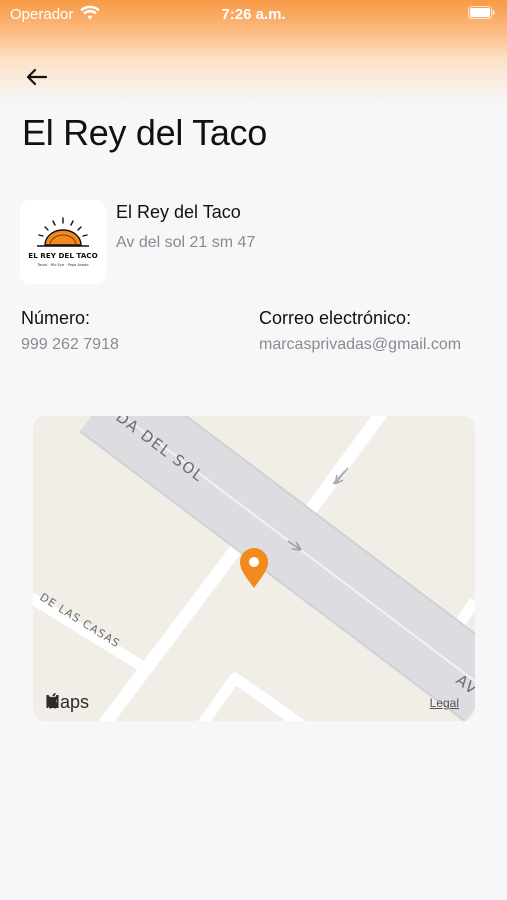 The image size is (507, 900). I want to click on location-pin-icon, so click(254, 568).